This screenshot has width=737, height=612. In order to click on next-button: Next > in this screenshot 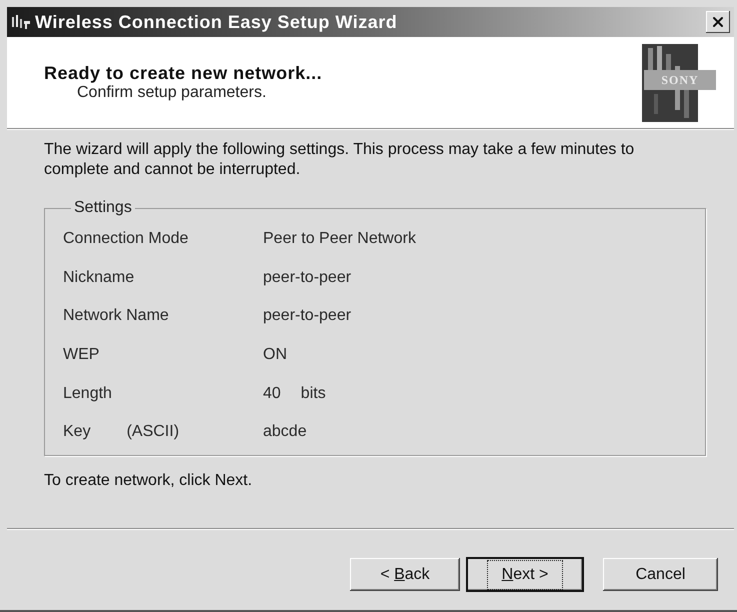, I will do `click(525, 574)`.